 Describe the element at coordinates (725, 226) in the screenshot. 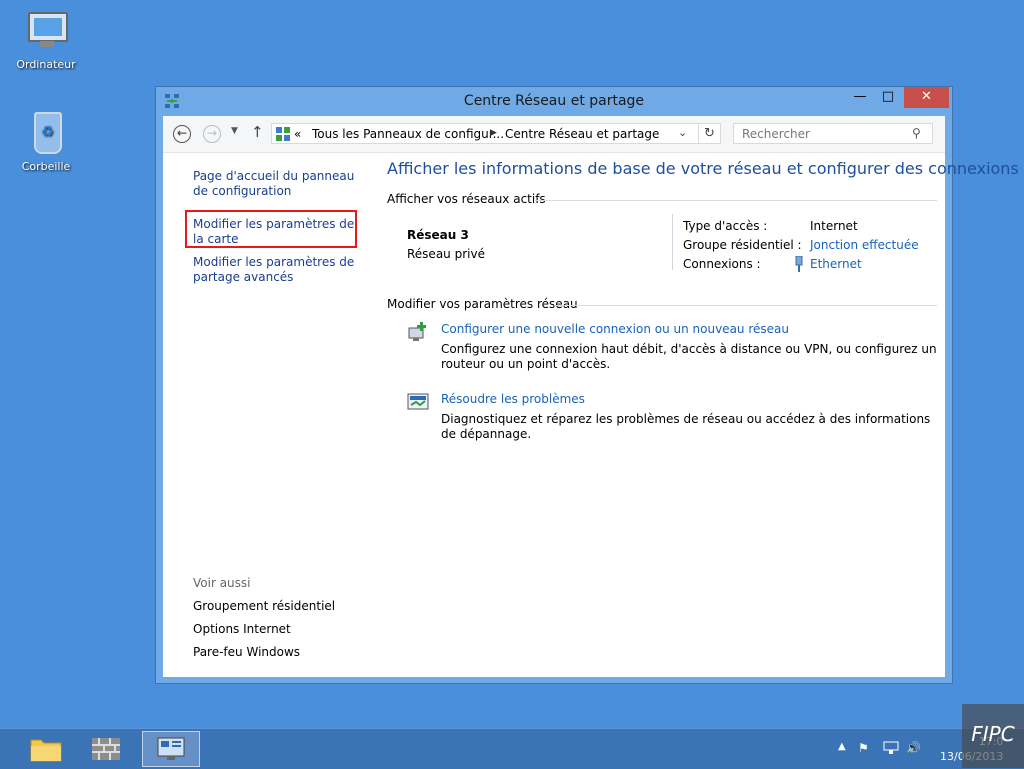

I see `access-type-label: Type d'accès :` at that location.